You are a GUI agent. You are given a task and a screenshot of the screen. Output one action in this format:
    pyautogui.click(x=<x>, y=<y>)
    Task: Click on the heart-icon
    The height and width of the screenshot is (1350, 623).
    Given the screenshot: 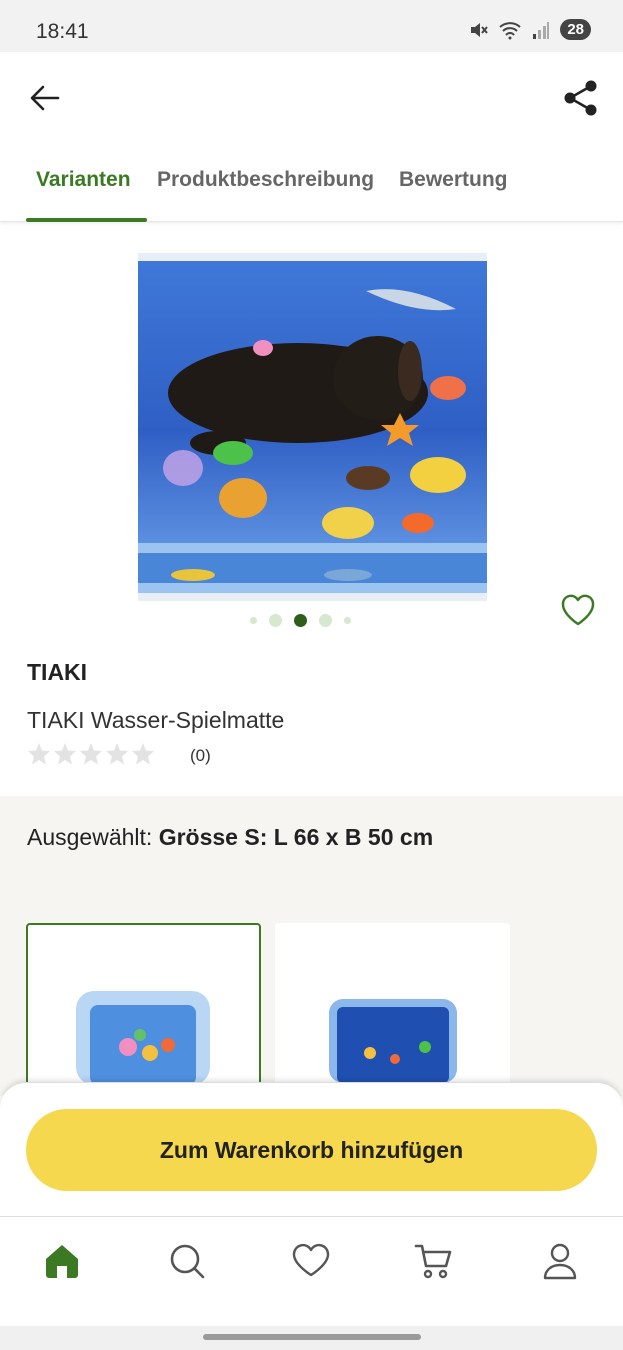 What is the action you would take?
    pyautogui.click(x=311, y=1260)
    